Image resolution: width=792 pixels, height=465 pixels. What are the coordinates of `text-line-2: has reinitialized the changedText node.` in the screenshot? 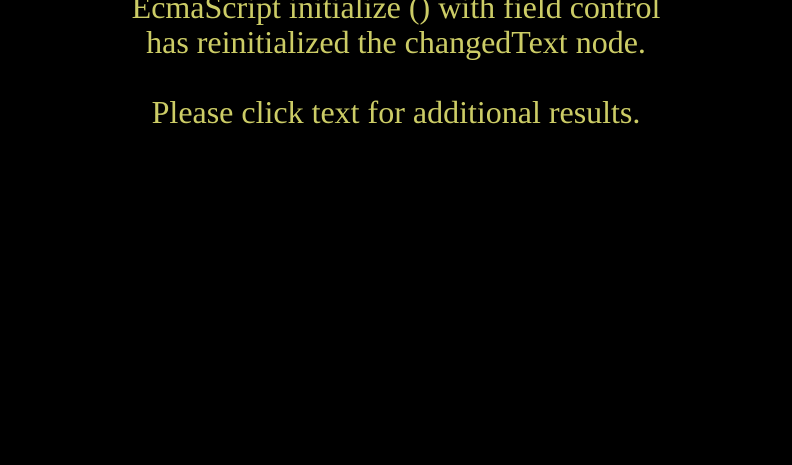 It's located at (396, 42).